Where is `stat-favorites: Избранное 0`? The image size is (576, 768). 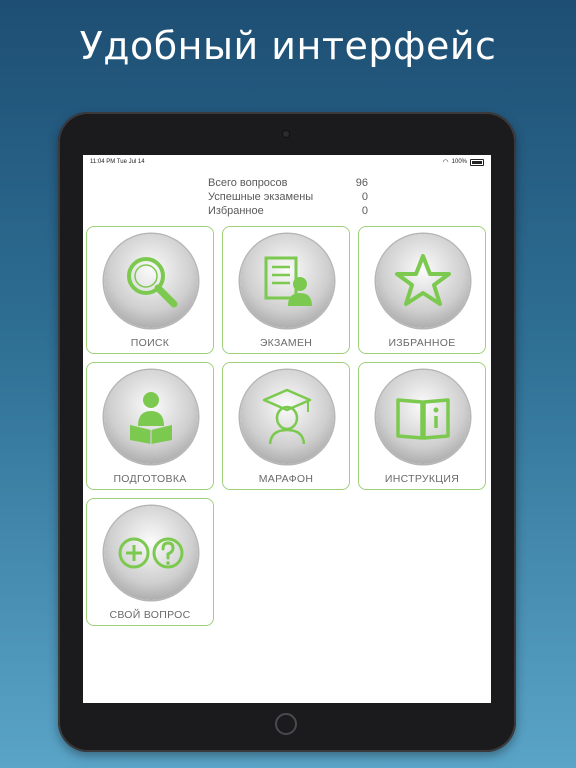
stat-favorites: Избранное 0 is located at coordinates (288, 211).